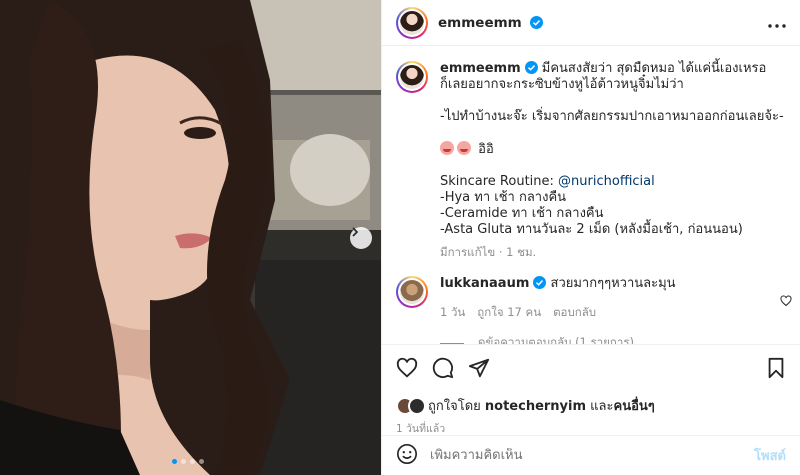 This screenshot has width=800, height=475. What do you see at coordinates (591, 23) in the screenshot?
I see `post-header: emmeemm` at bounding box center [591, 23].